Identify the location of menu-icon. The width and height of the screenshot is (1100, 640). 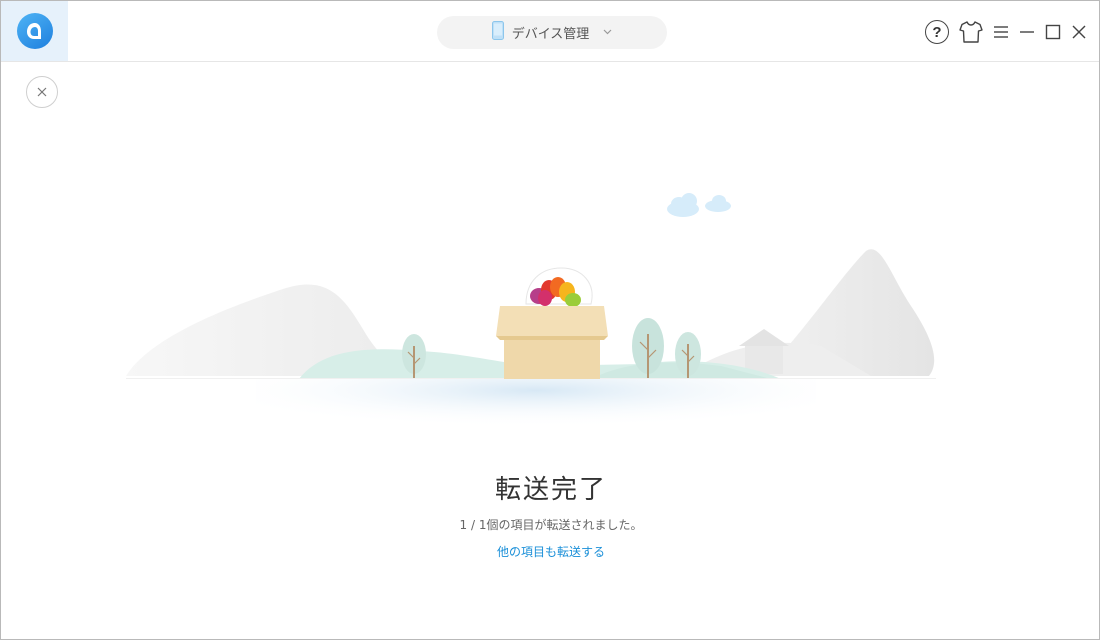
(1001, 32).